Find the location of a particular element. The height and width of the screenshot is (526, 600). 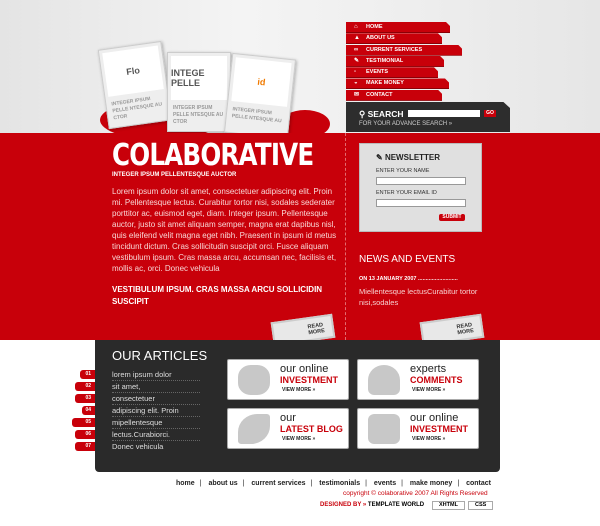

promo-blog: our LATEST BLOG VIEW MORE » is located at coordinates (288, 428).